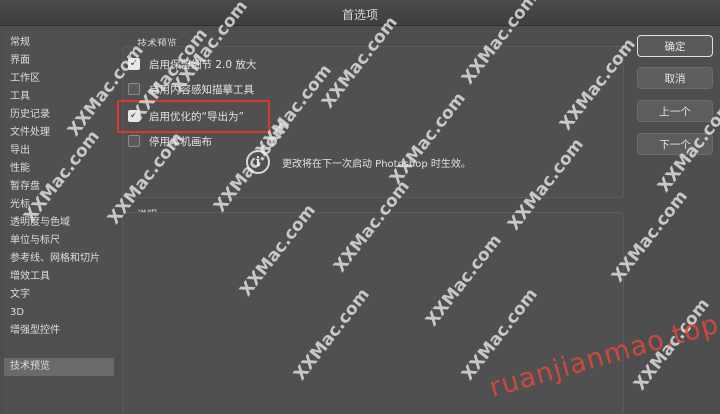 The width and height of the screenshot is (720, 414). What do you see at coordinates (59, 187) in the screenshot?
I see `sidebar-item-scratch-disks: 暂存盘` at bounding box center [59, 187].